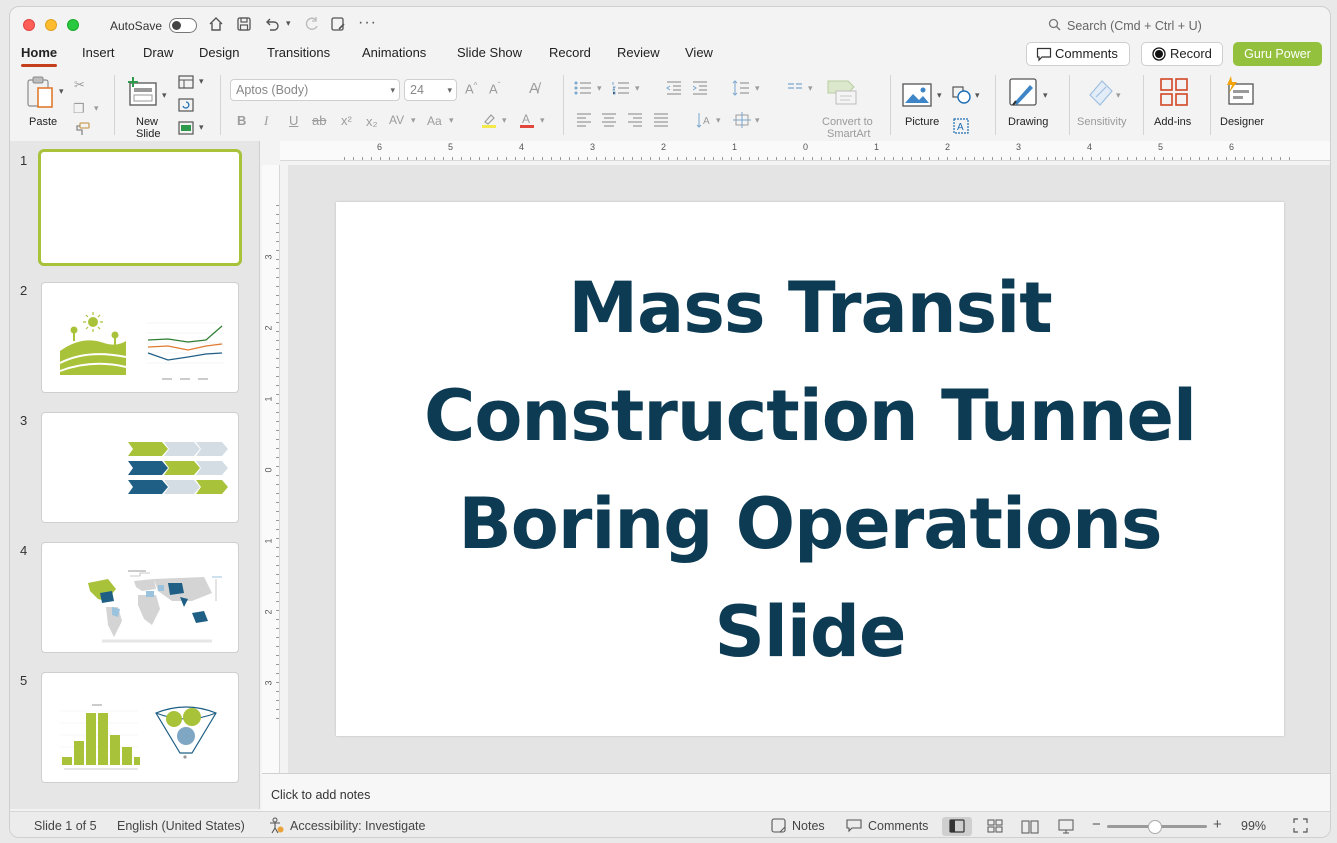  What do you see at coordinates (806, 147) in the screenshot?
I see `ruler-tick-label: 0` at bounding box center [806, 147].